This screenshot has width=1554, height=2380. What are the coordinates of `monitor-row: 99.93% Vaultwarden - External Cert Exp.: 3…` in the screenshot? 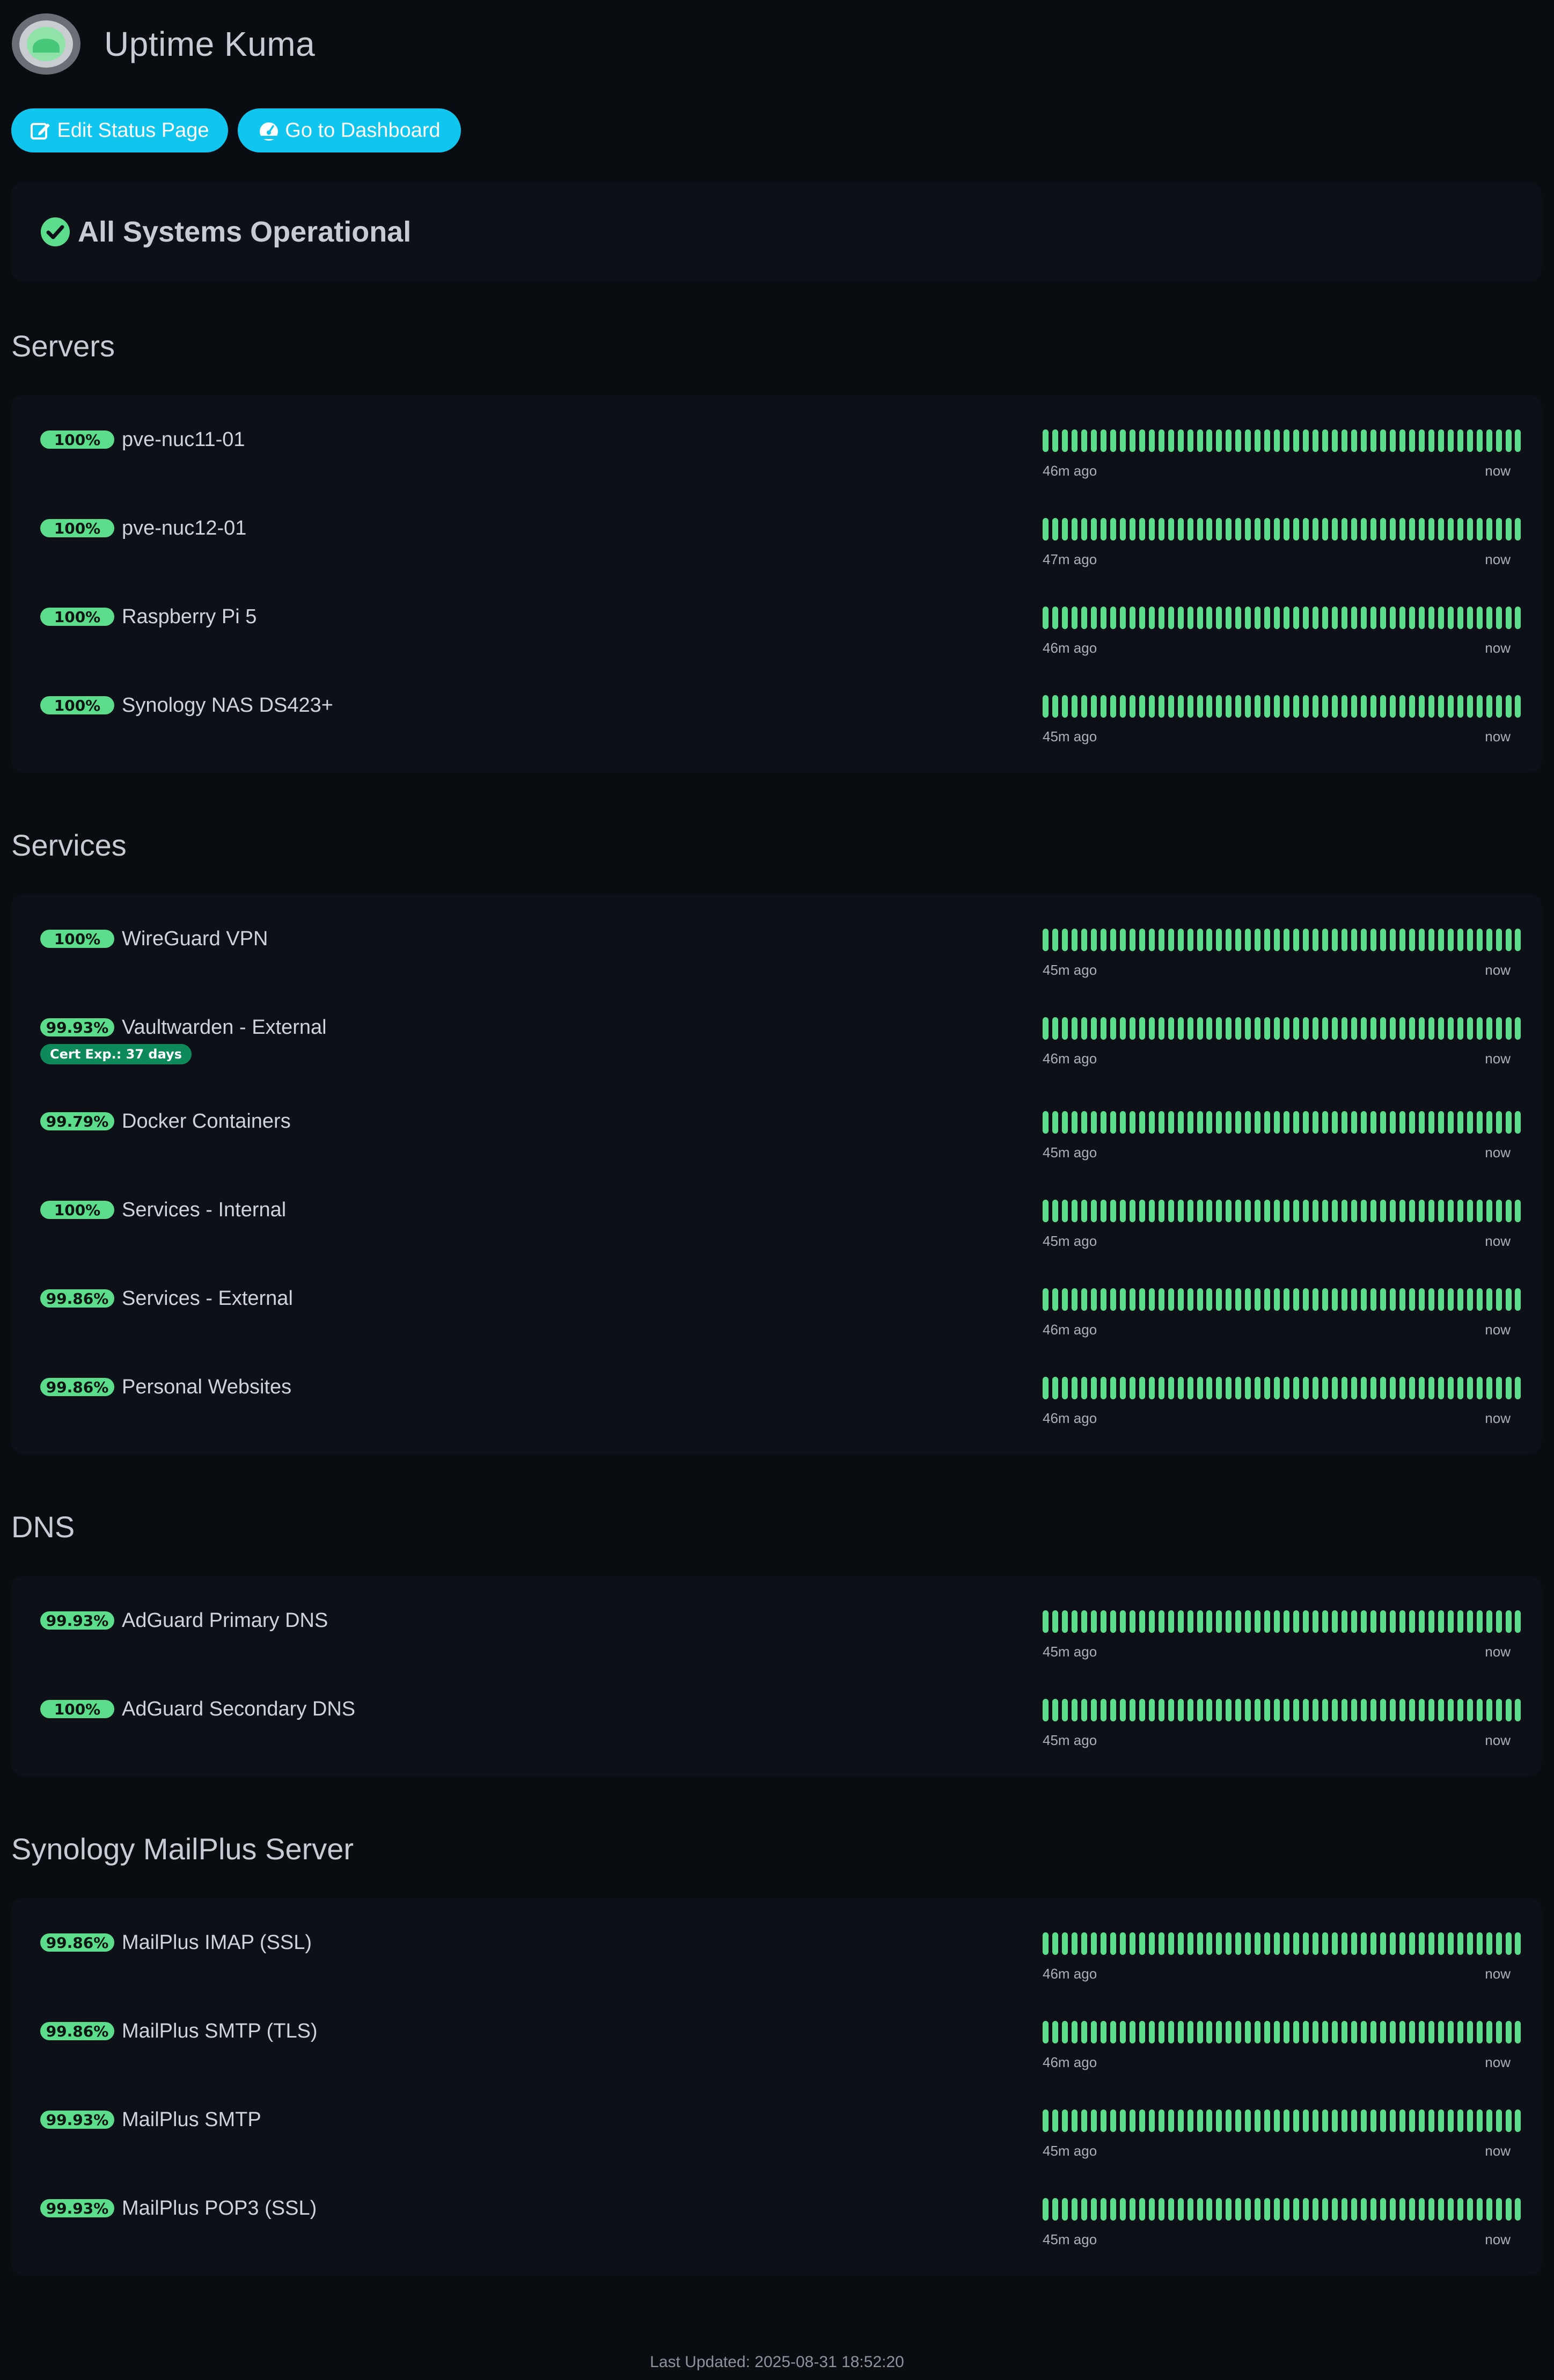 It's located at (776, 1045).